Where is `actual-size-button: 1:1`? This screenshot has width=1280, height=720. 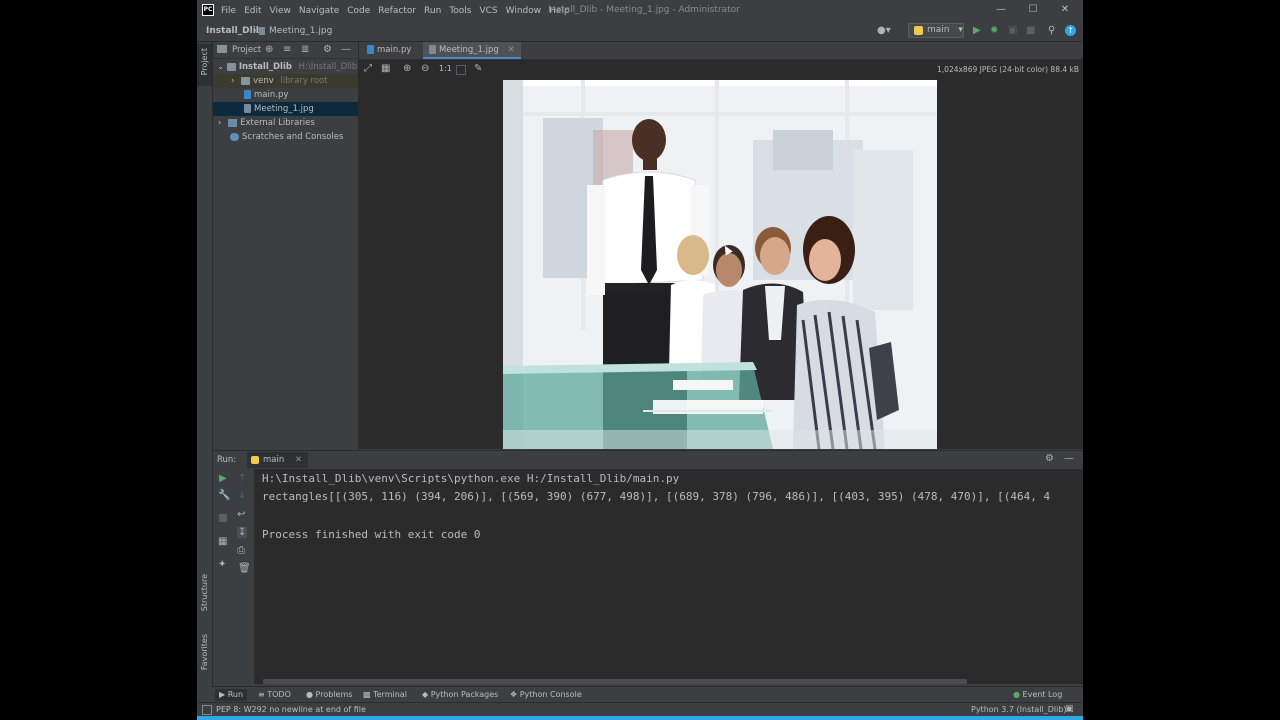 actual-size-button: 1:1 is located at coordinates (445, 68).